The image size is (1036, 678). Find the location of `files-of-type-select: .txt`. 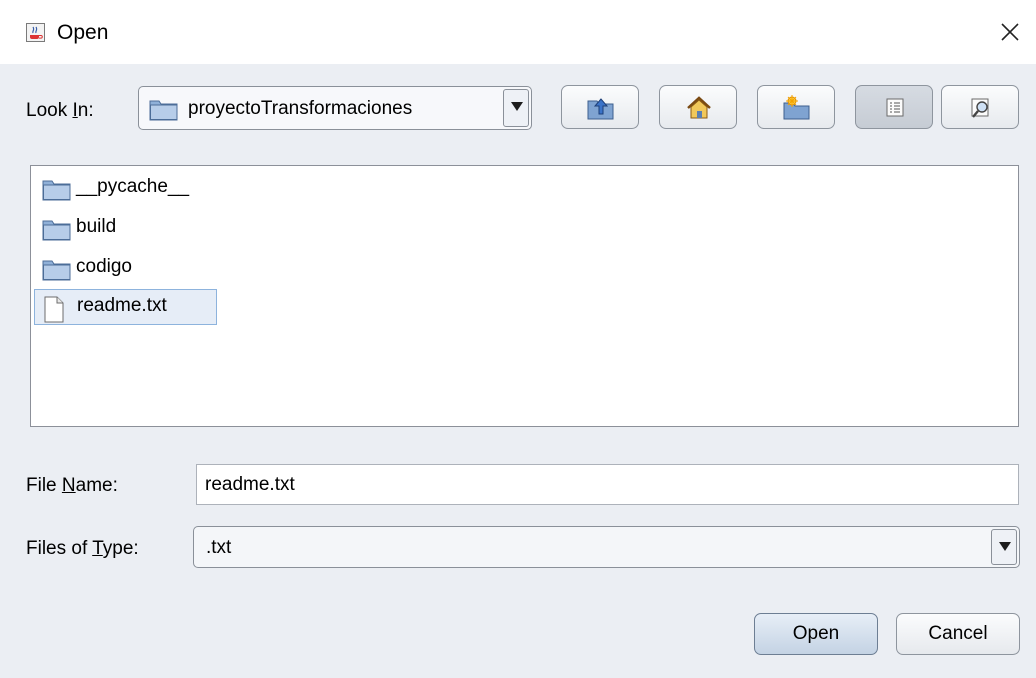

files-of-type-select: .txt is located at coordinates (606, 547).